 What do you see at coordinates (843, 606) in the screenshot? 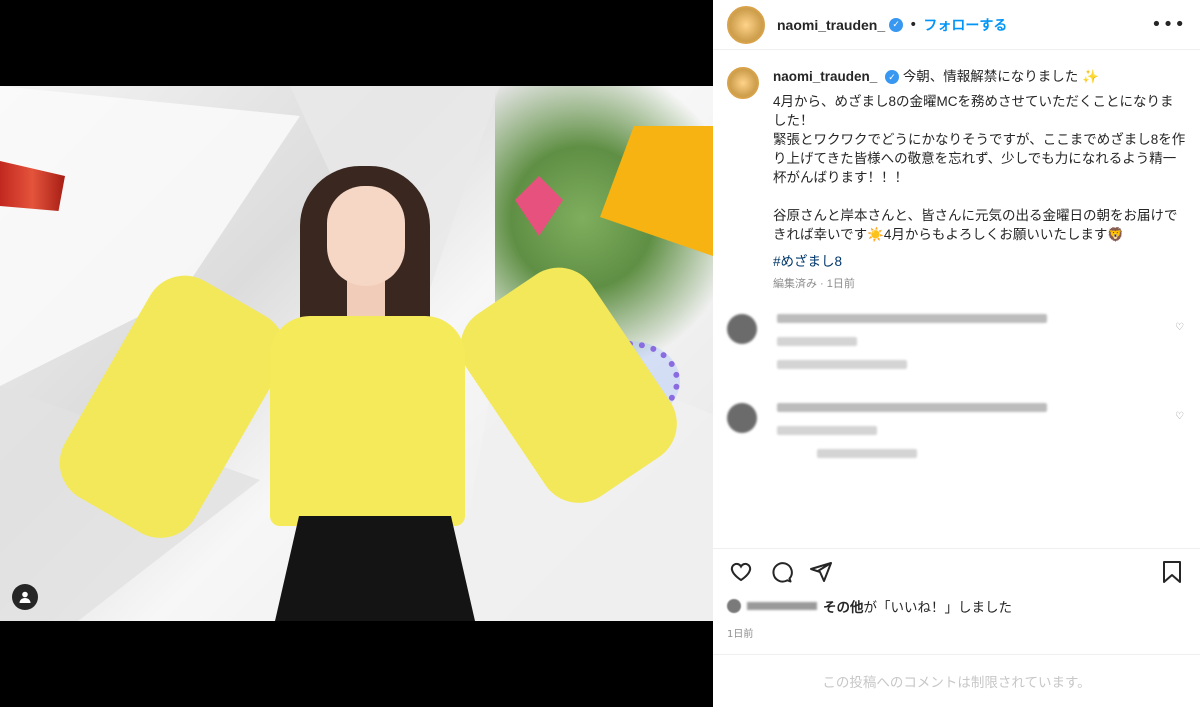
I see `likes-others-link: その他` at bounding box center [843, 606].